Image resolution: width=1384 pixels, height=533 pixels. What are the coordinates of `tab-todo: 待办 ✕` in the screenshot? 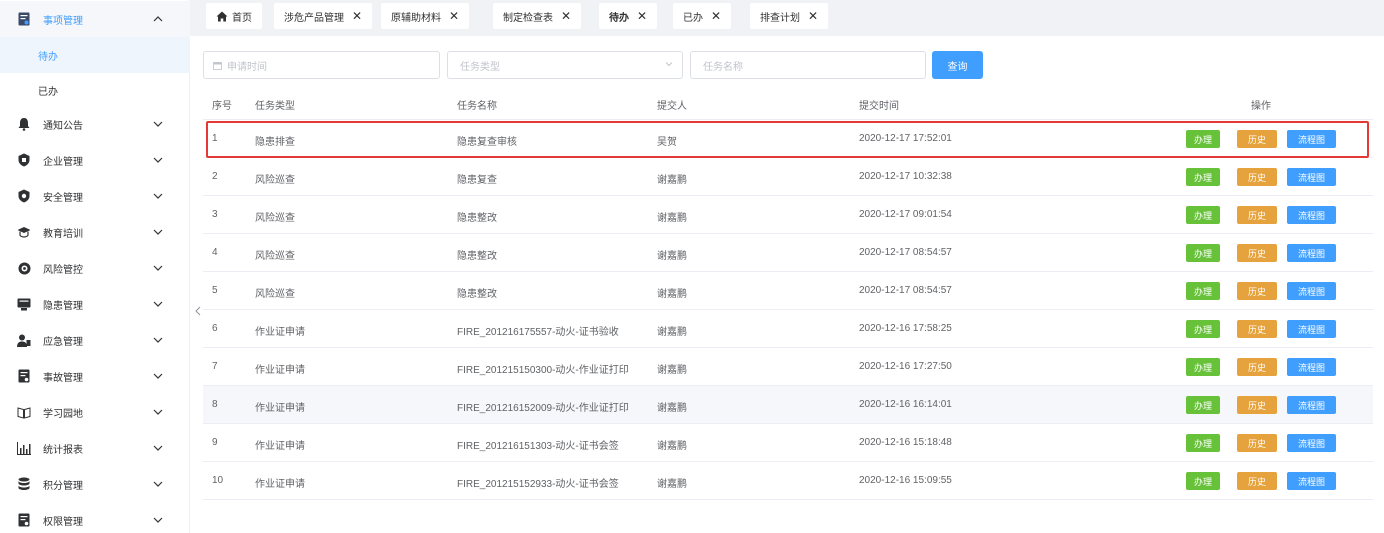 It's located at (628, 16).